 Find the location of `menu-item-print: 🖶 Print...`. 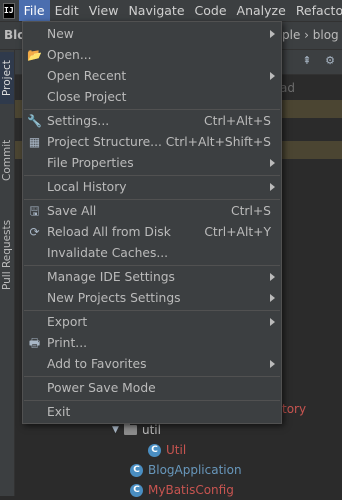

menu-item-print: 🖶 Print... is located at coordinates (152, 343).